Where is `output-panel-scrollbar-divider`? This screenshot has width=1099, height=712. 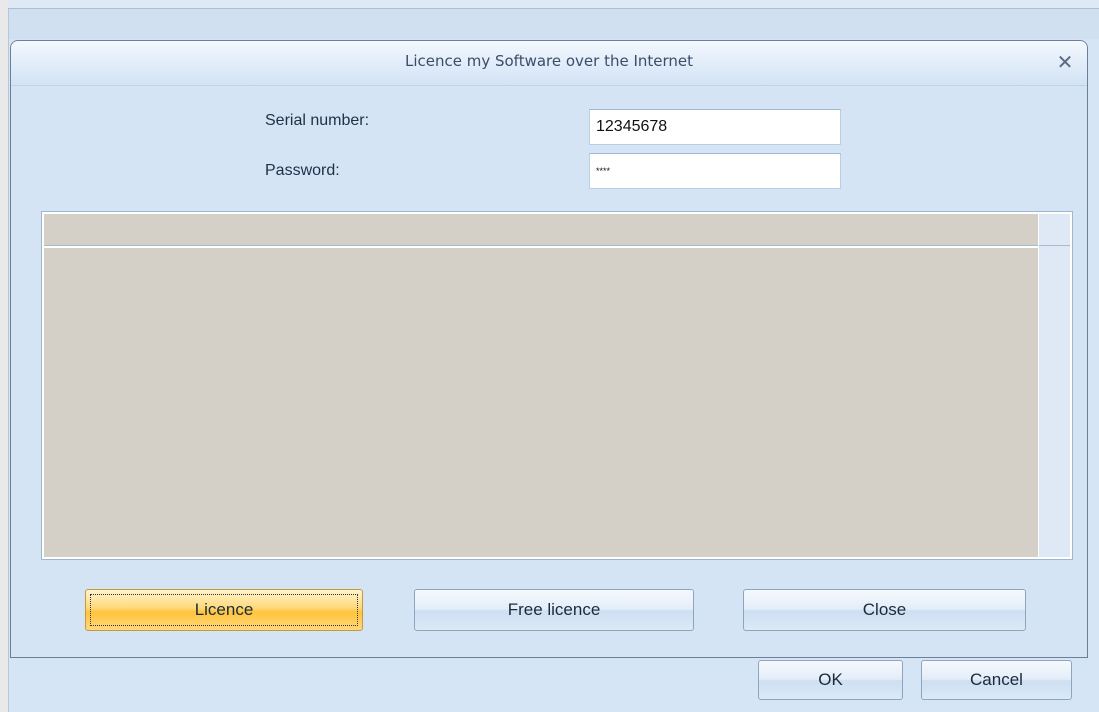 output-panel-scrollbar-divider is located at coordinates (1054, 245).